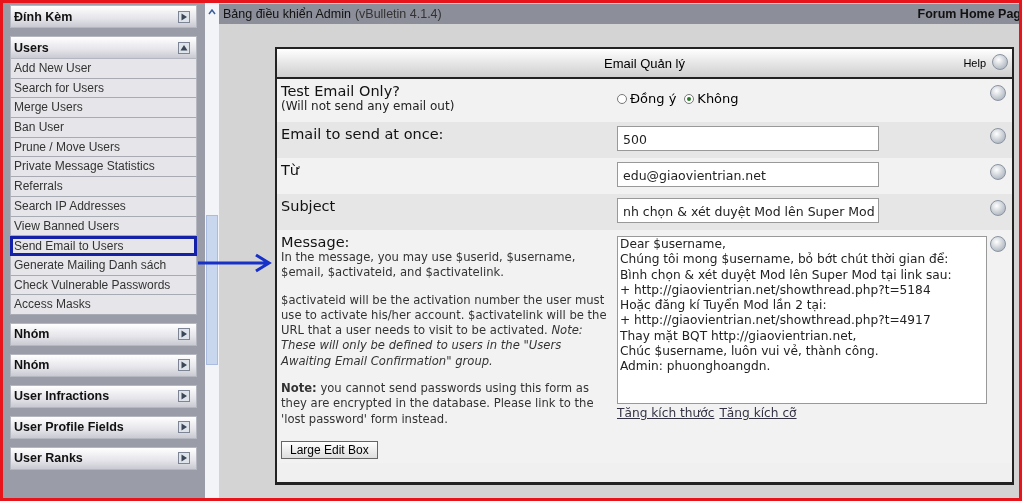 Image resolution: width=1022 pixels, height=501 pixels. I want to click on resize-link: Tăng kích thước, so click(666, 413).